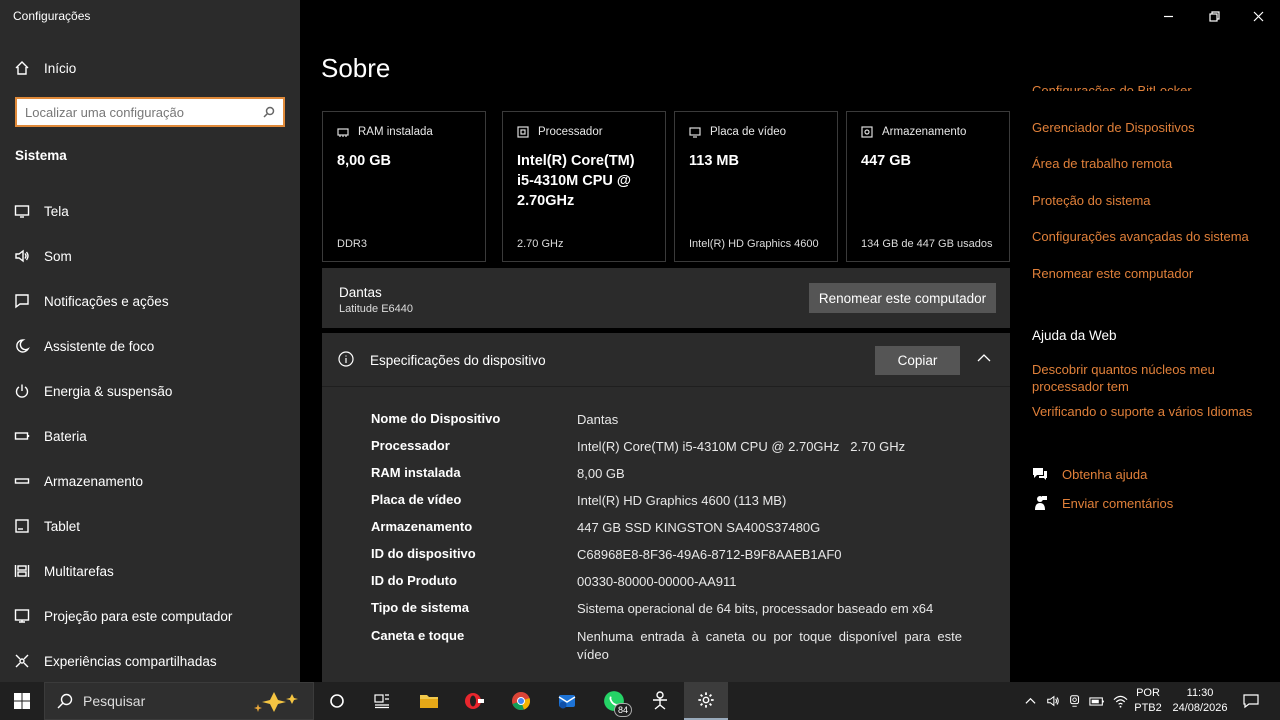 The width and height of the screenshot is (1280, 720). Describe the element at coordinates (416, 472) in the screenshot. I see `spec-key: RAM instalada` at that location.